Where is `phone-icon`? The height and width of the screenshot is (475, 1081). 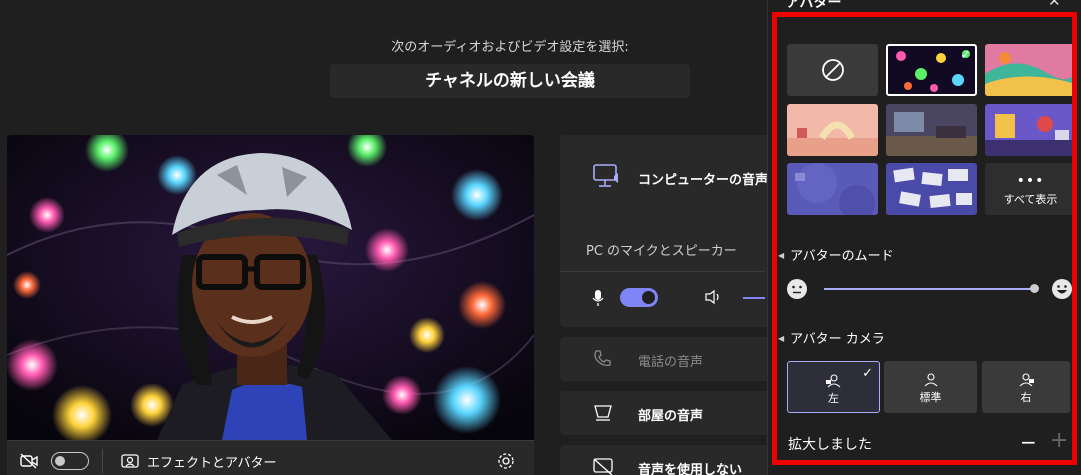
phone-icon is located at coordinates (602, 361).